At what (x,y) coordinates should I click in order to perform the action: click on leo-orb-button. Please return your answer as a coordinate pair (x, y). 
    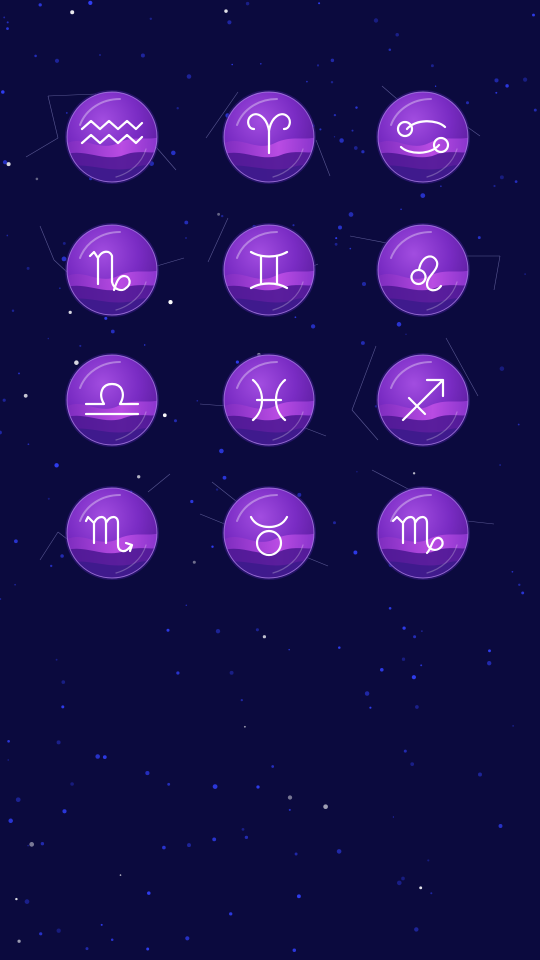
    Looking at the image, I should click on (423, 270).